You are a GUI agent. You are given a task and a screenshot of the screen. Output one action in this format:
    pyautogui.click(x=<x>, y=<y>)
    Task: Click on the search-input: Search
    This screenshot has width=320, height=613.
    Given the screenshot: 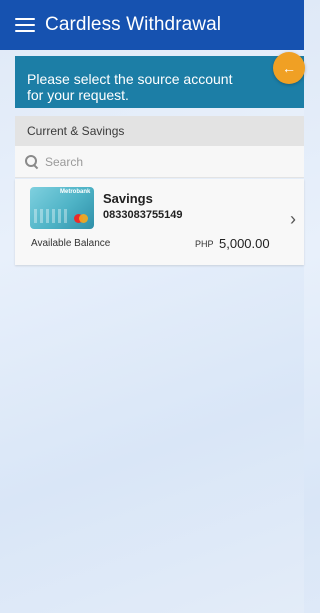 What is the action you would take?
    pyautogui.click(x=159, y=162)
    